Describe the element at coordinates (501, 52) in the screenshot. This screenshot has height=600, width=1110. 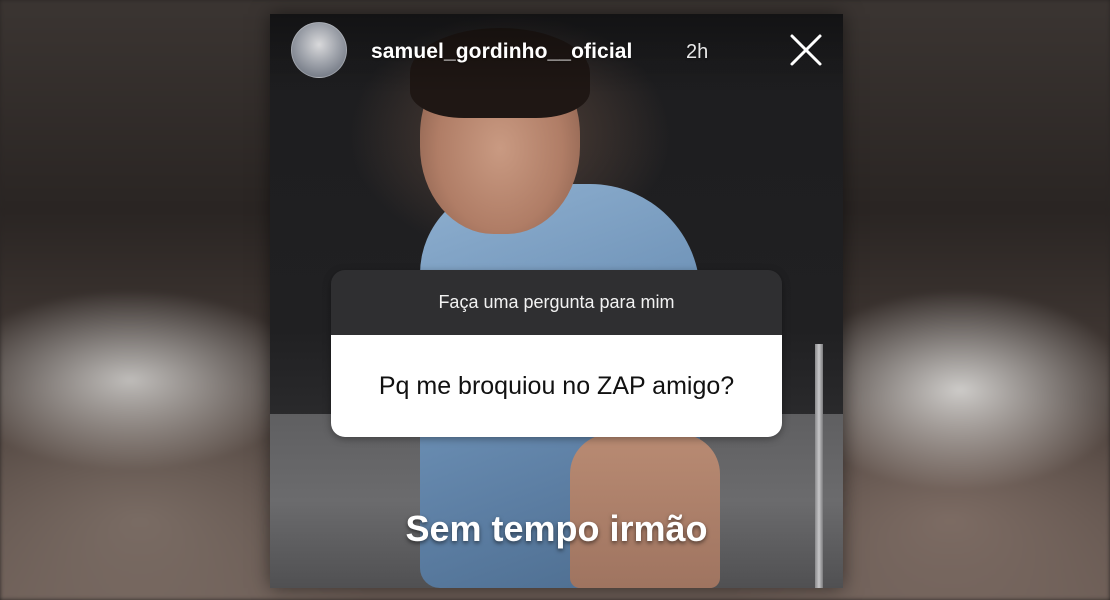
I see `author-username: samuel_gordinho__oficial` at that location.